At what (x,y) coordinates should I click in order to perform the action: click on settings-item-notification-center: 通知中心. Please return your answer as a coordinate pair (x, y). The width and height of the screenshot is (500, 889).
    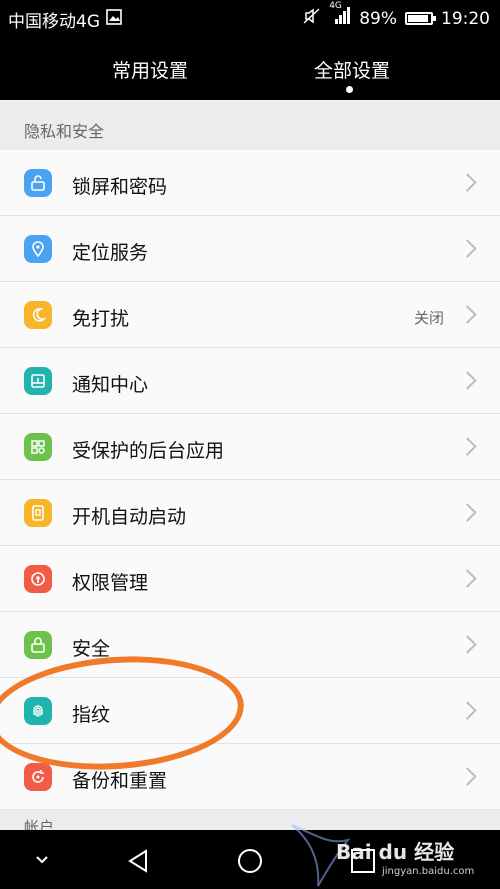
    Looking at the image, I should click on (250, 381).